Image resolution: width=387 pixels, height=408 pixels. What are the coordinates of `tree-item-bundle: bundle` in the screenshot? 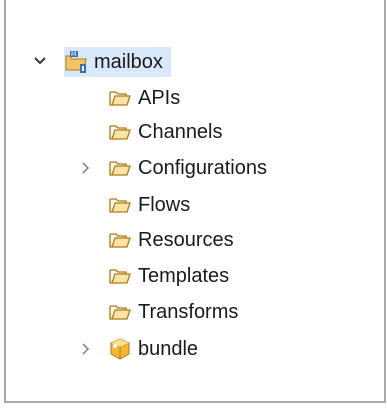 It's located at (153, 349).